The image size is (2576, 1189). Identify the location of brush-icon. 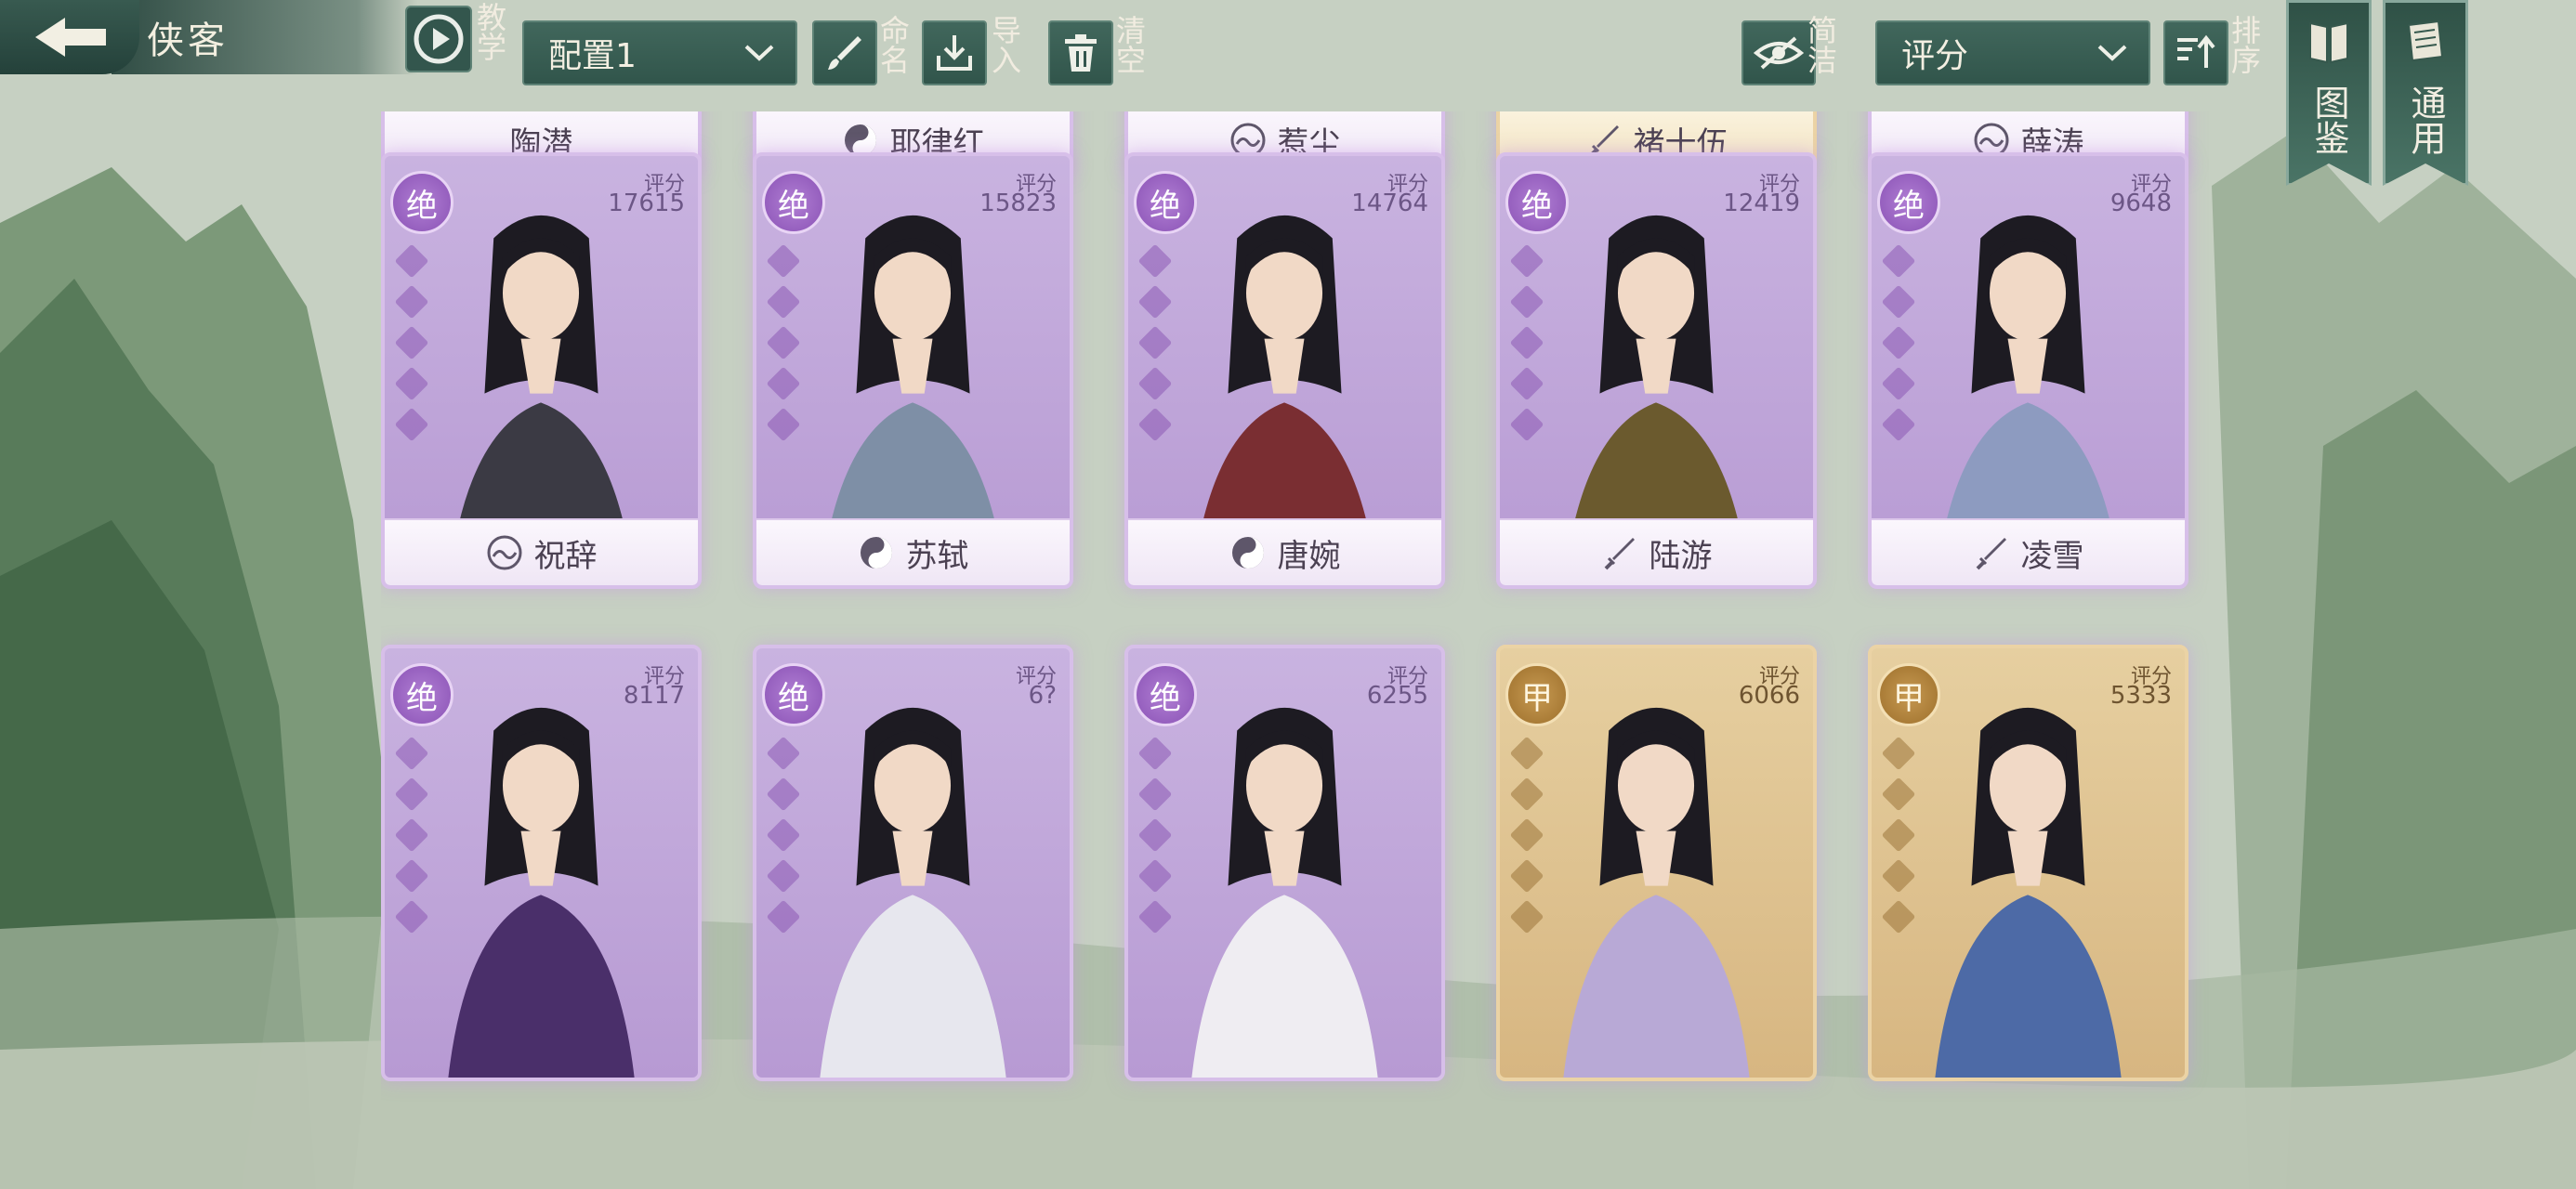
(844, 53).